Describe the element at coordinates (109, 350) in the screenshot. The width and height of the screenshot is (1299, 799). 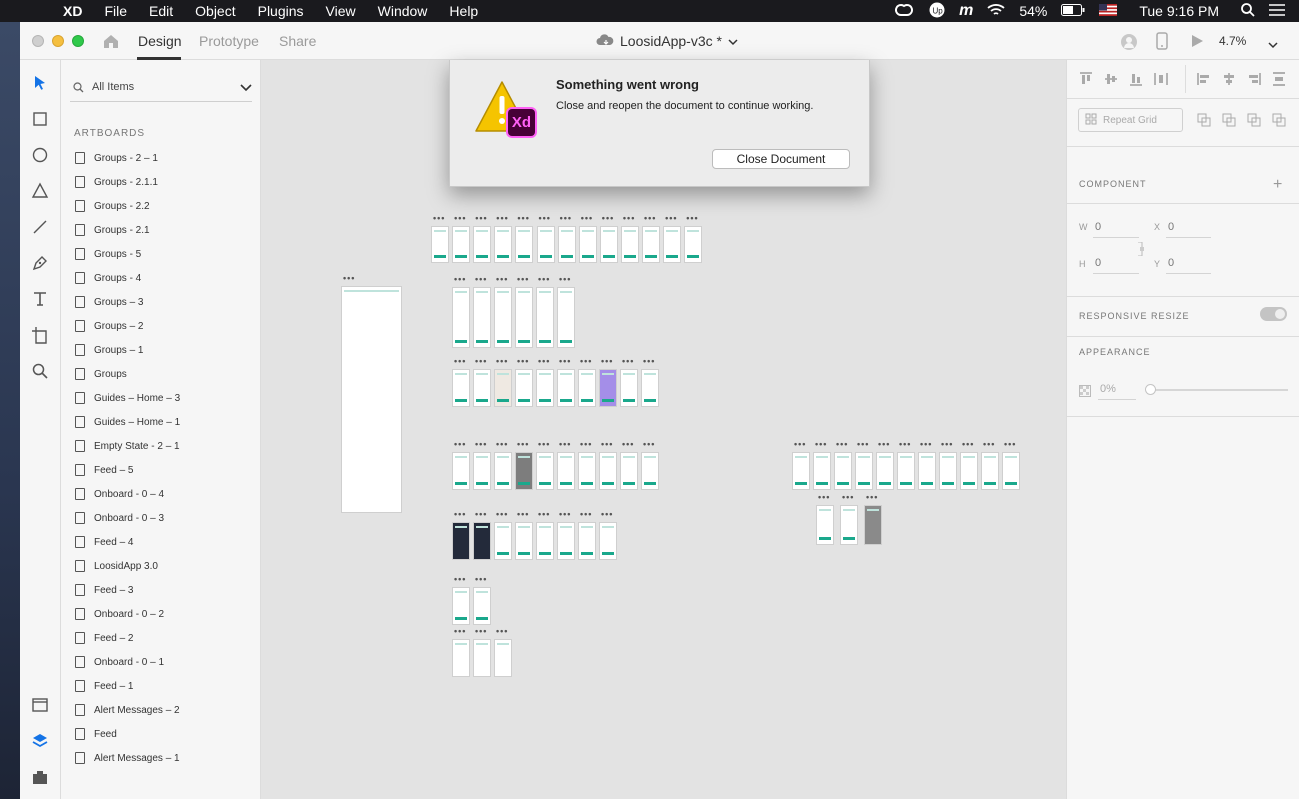
I see `artboard-list-item: Groups – 1` at that location.